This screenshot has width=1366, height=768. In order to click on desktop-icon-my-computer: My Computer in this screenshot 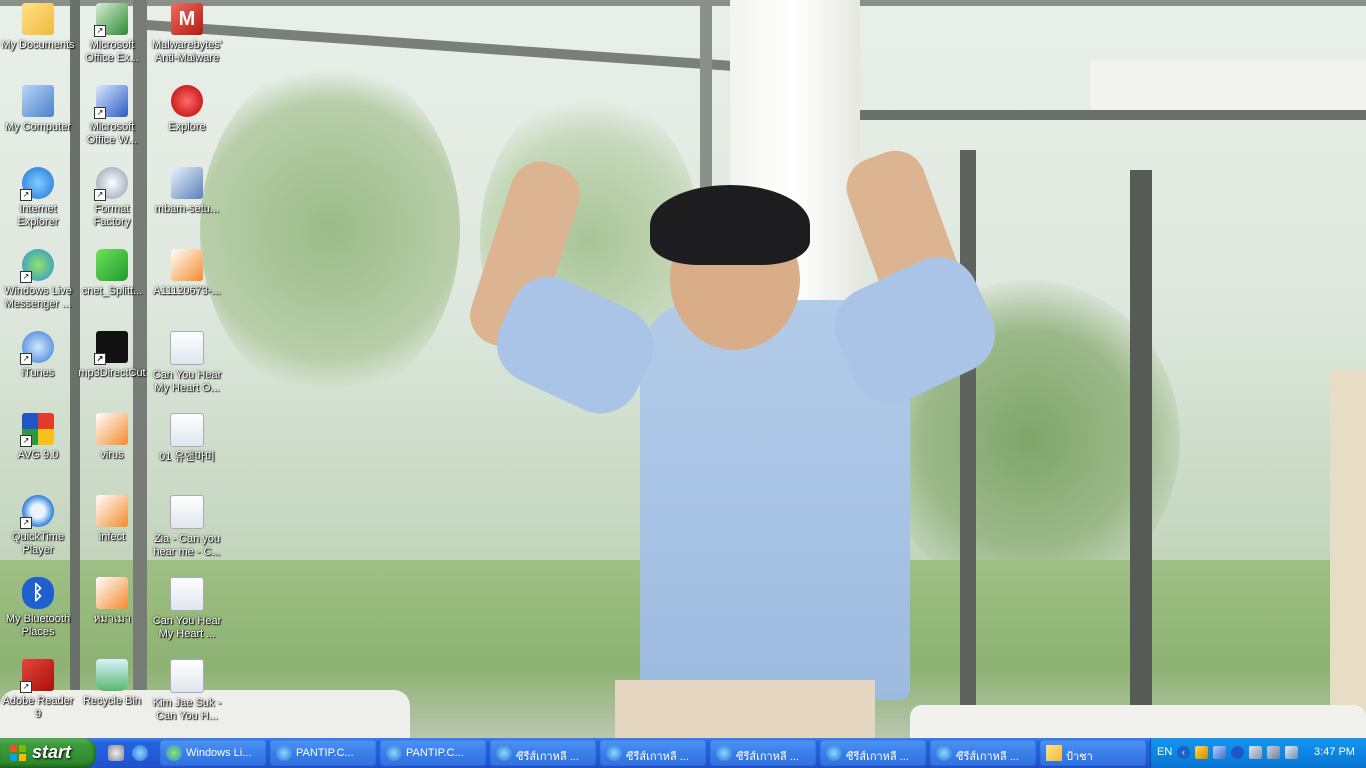, I will do `click(38, 125)`.